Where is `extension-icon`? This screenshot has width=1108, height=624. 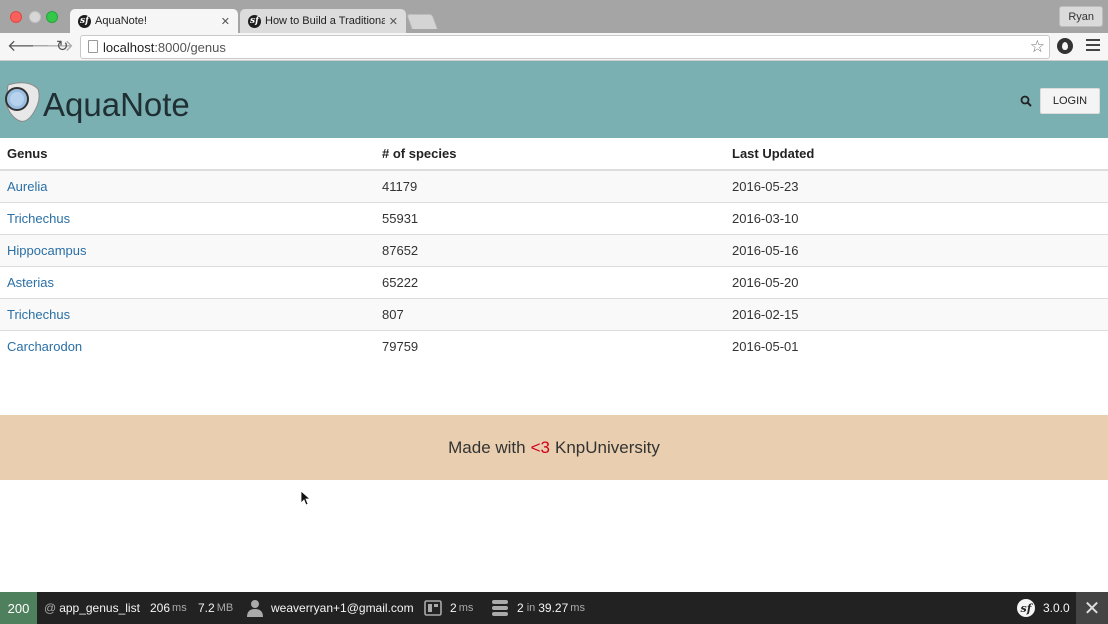 extension-icon is located at coordinates (1065, 46).